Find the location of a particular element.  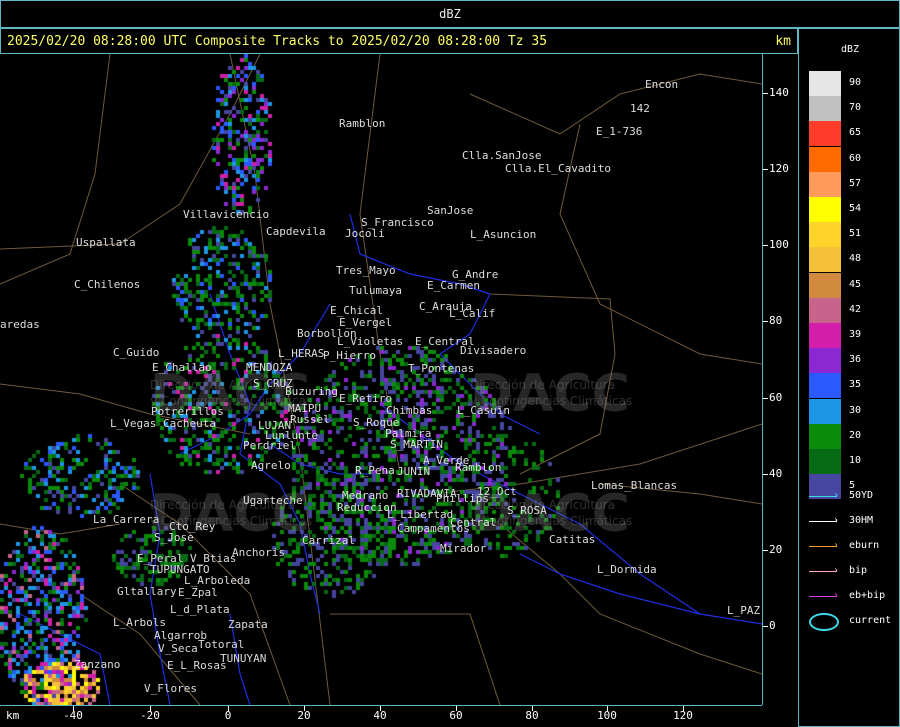

place-label: Totoral is located at coordinates (221, 644).